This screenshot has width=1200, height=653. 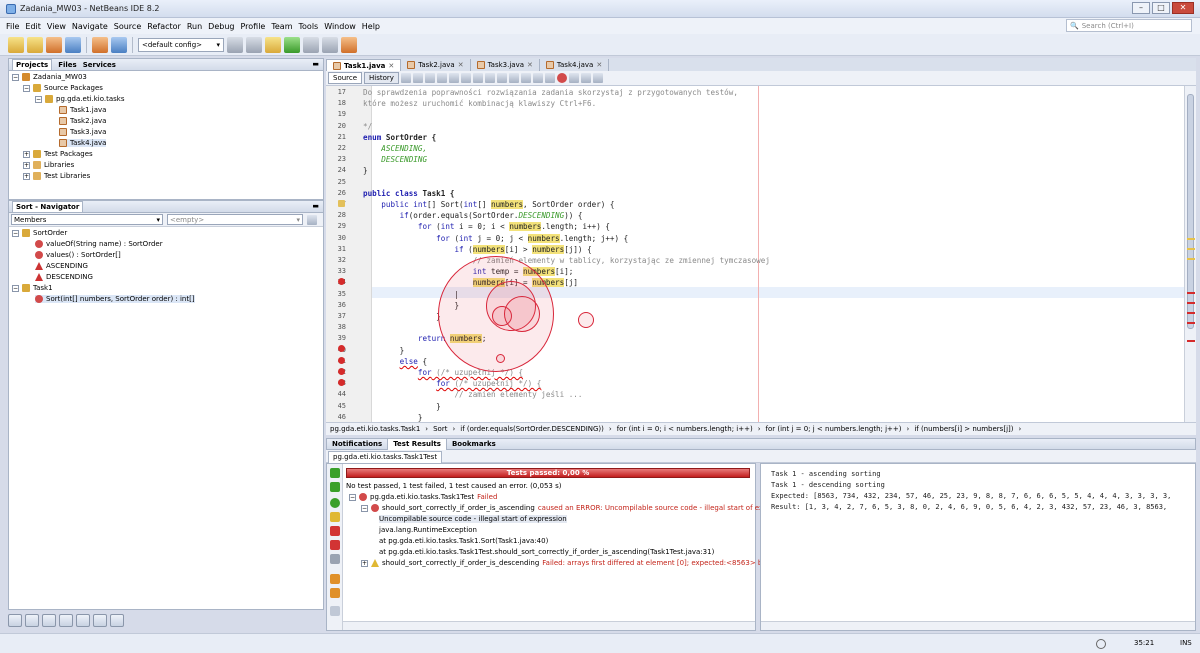 I want to click on next-failure-icon, so click(x=335, y=593).